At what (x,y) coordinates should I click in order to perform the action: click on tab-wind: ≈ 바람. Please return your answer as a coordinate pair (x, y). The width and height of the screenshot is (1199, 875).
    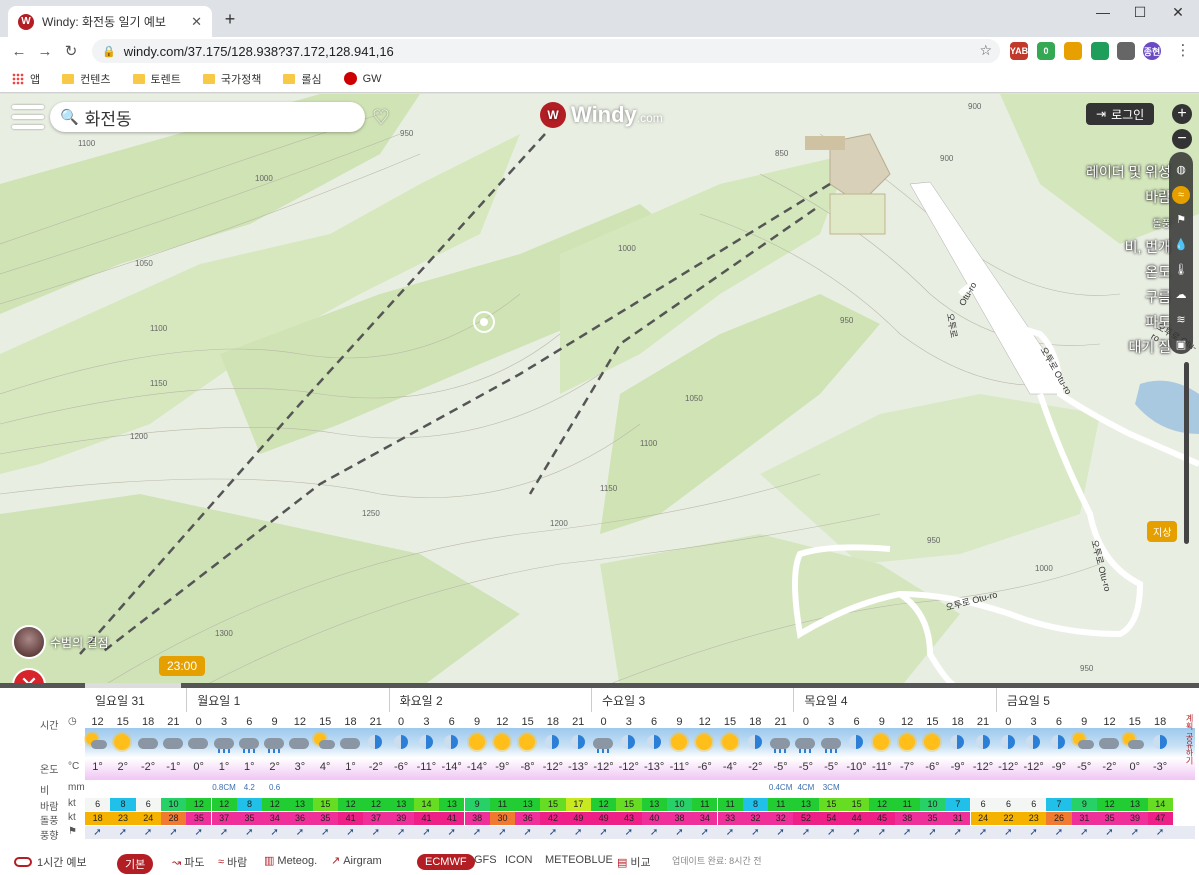
    Looking at the image, I should click on (232, 862).